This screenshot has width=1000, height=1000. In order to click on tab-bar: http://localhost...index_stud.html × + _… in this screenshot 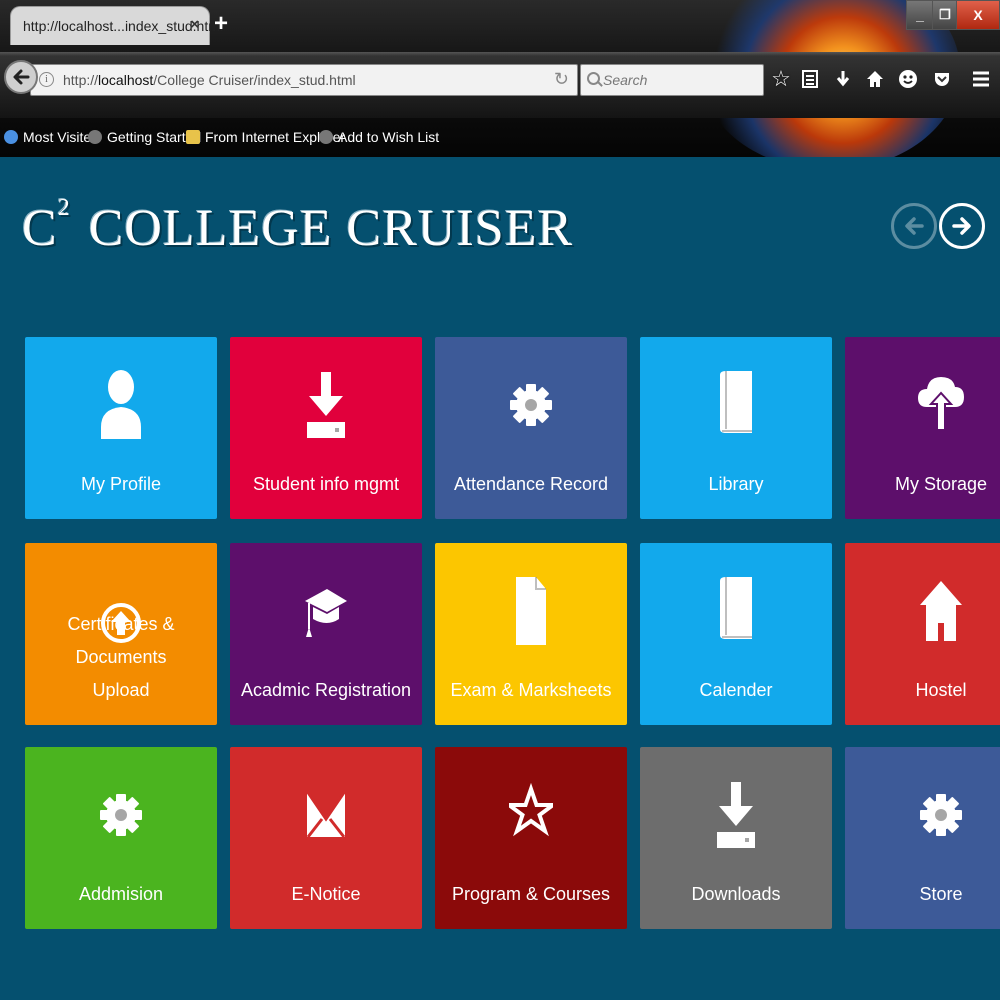, I will do `click(500, 26)`.